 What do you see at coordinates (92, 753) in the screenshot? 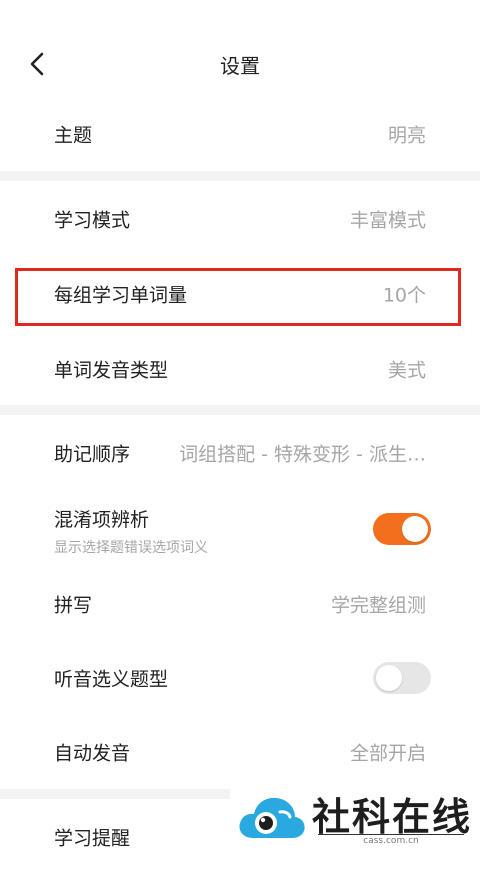
I see `setting-label: 自动发音` at bounding box center [92, 753].